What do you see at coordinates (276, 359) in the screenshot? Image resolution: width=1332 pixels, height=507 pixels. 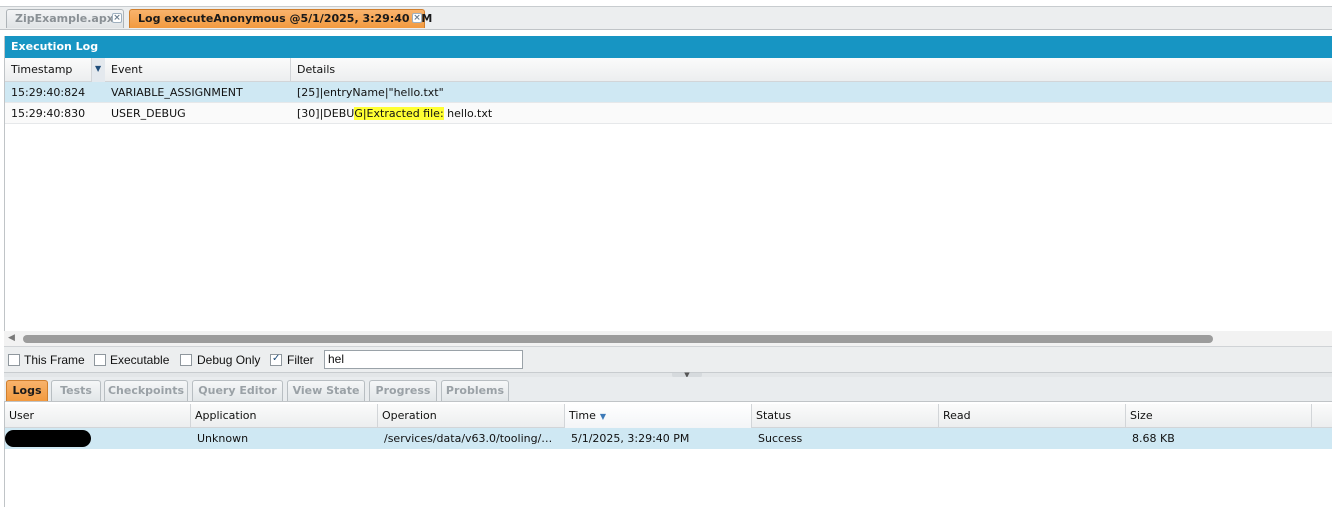 I see `filter-checkbox` at bounding box center [276, 359].